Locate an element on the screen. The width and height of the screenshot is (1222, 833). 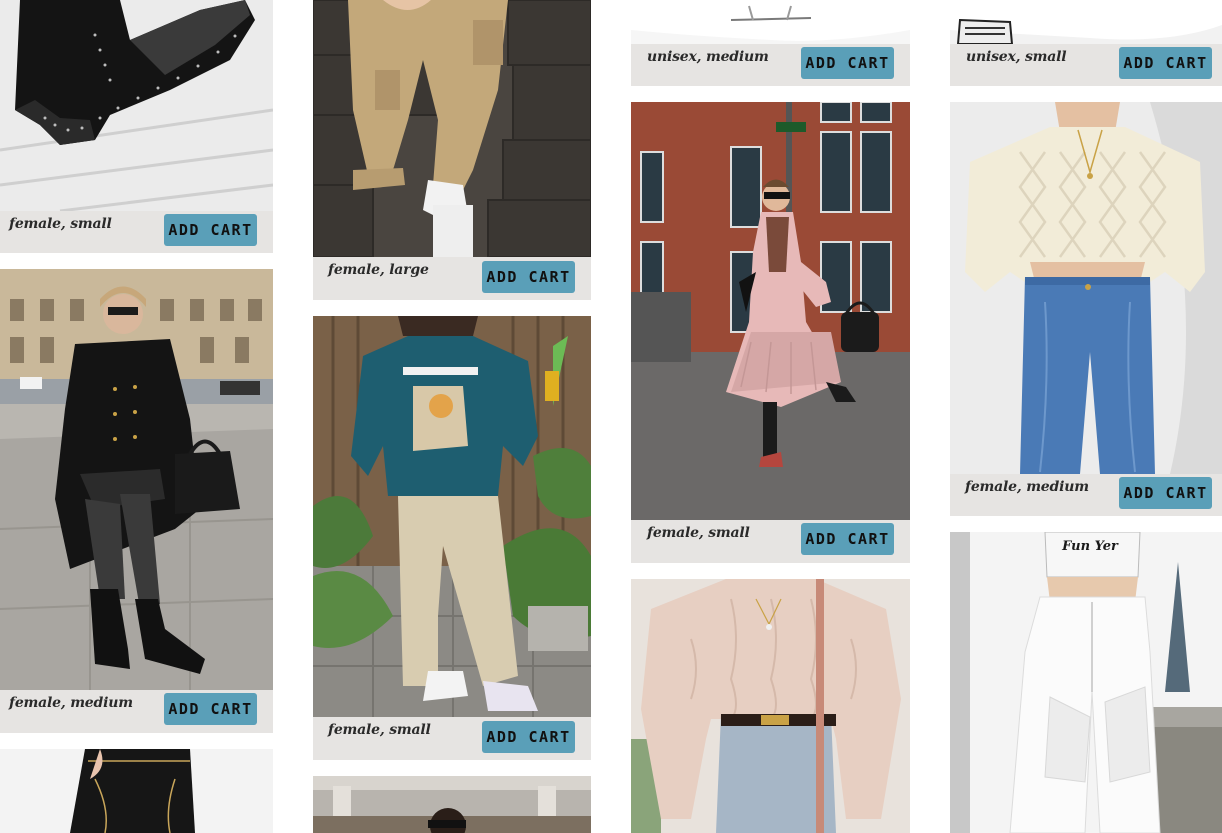
product-image-black-coat is located at coordinates (136, 479).